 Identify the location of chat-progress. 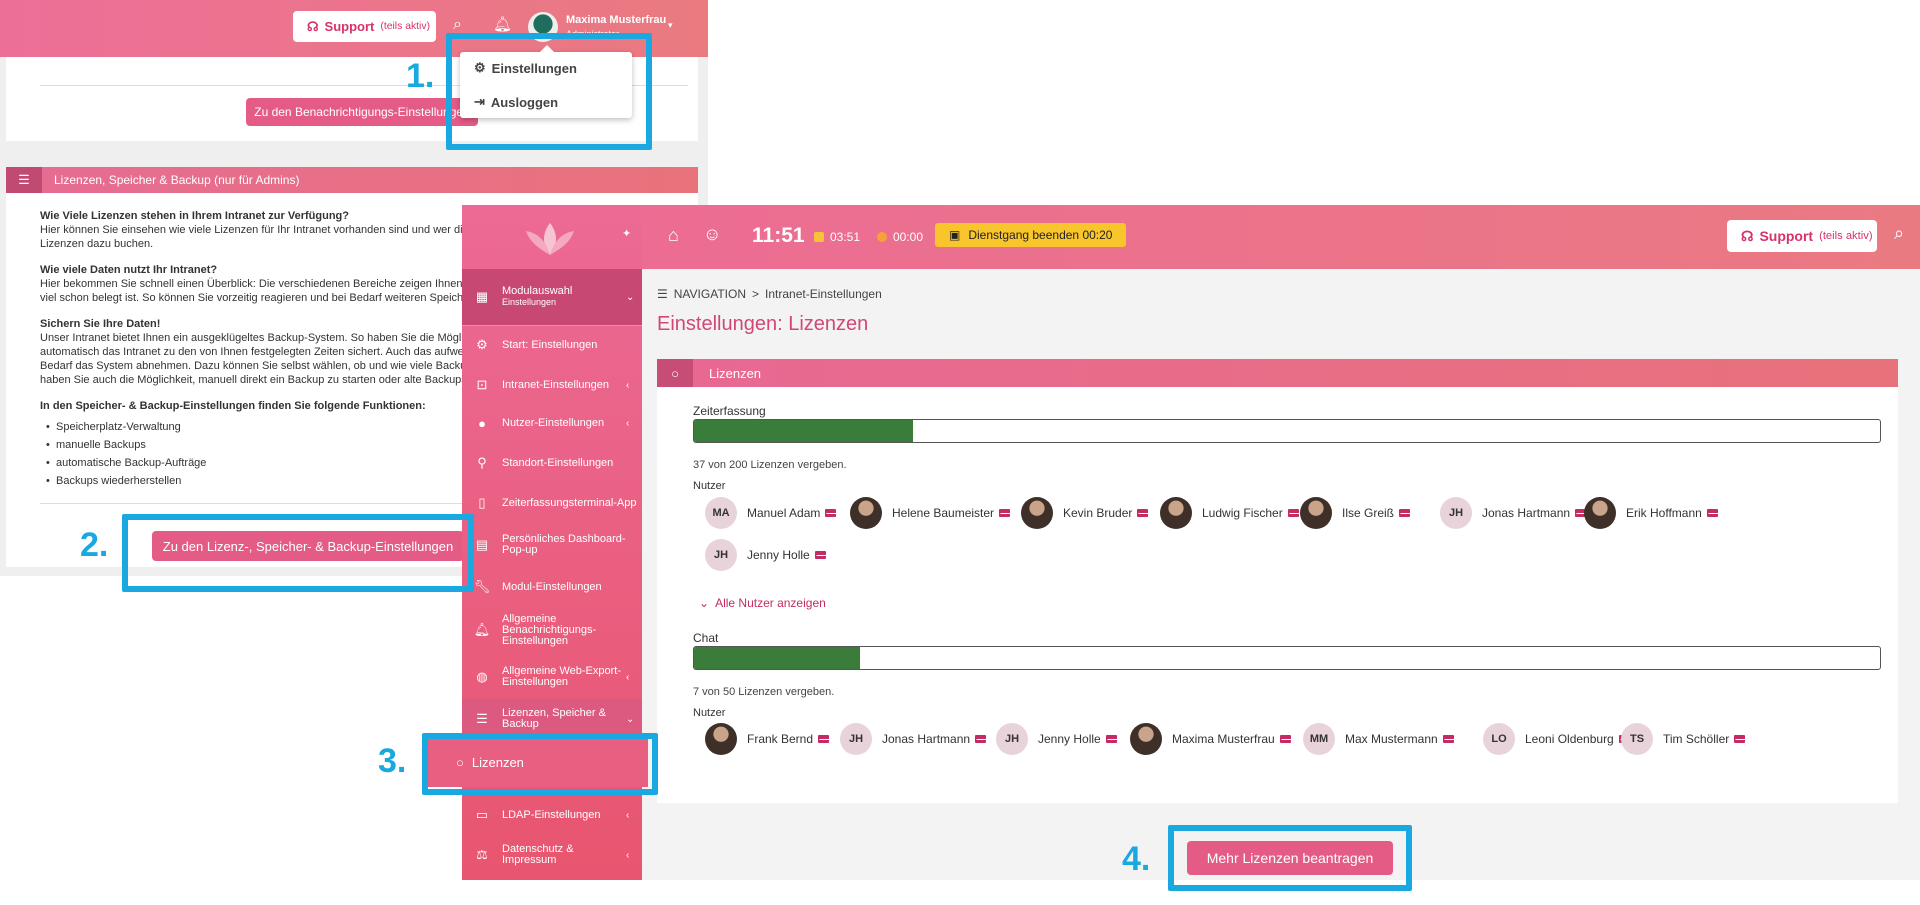
(1287, 658).